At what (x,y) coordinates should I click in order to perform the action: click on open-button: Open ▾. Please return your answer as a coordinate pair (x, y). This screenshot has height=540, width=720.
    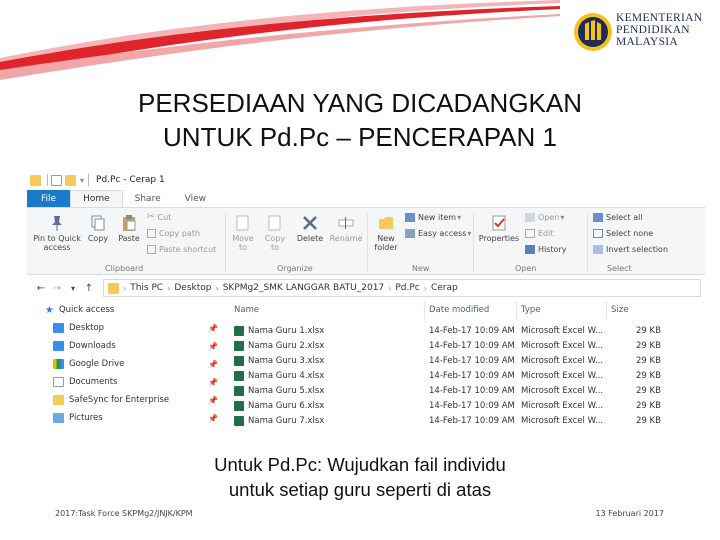
    Looking at the image, I should click on (545, 217).